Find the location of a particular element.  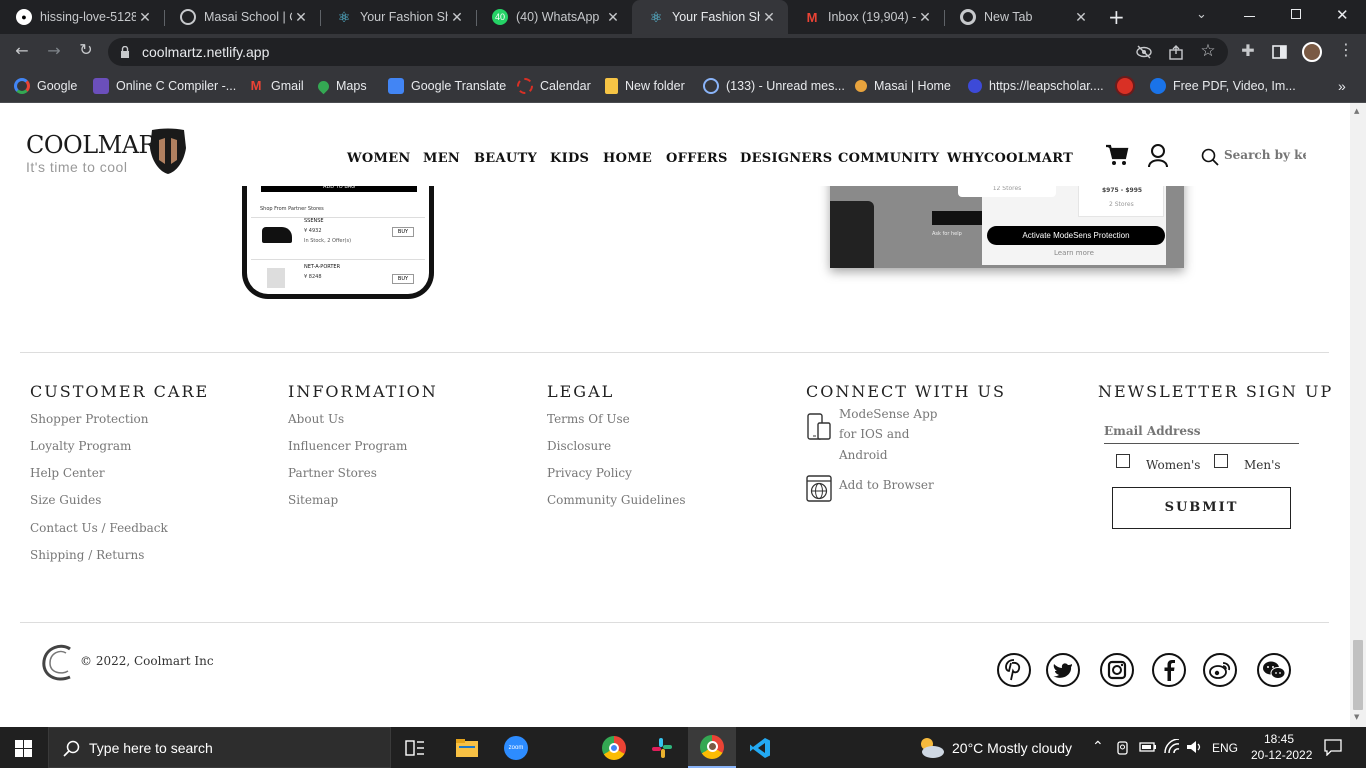

weather-cloud-icon is located at coordinates (931, 748).